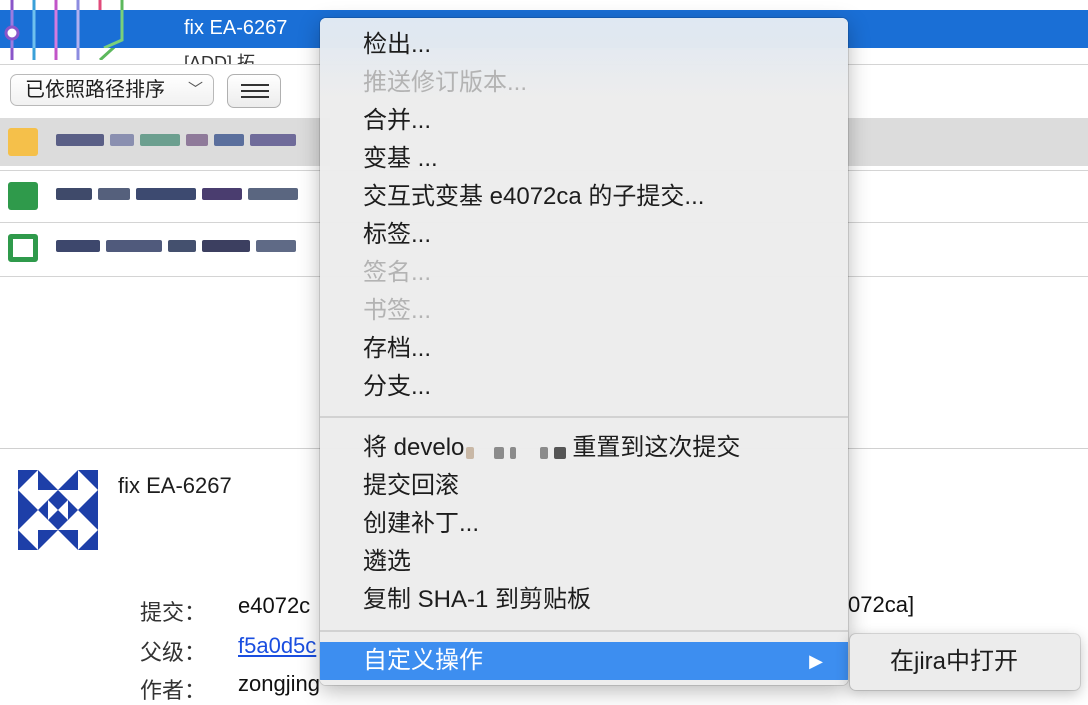  What do you see at coordinates (881, 604) in the screenshot?
I see `commit-hash-tail: 072ca]` at bounding box center [881, 604].